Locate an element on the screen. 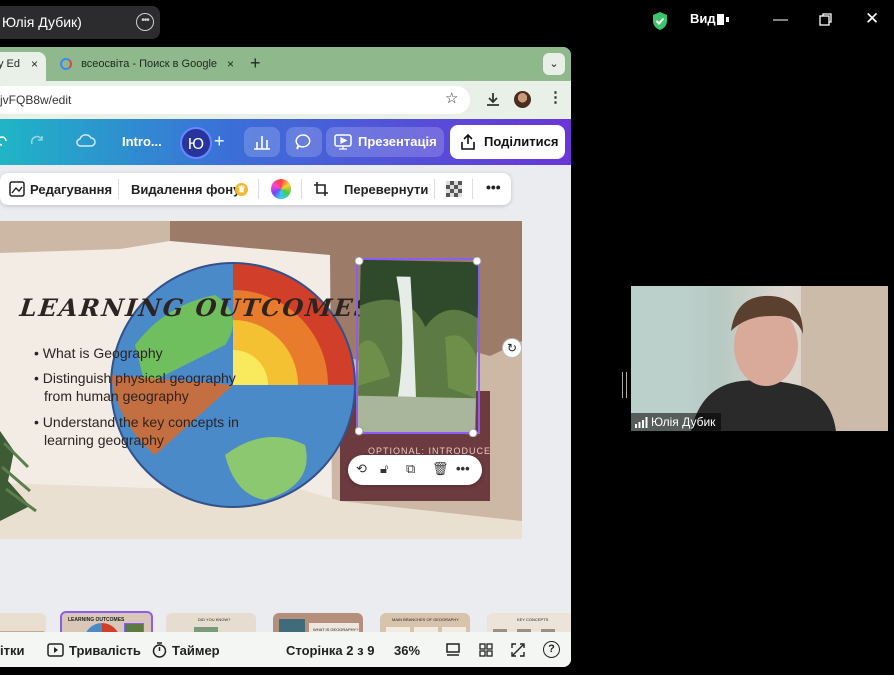 This screenshot has height=675, width=894. edit-image-icon is located at coordinates (17, 189).